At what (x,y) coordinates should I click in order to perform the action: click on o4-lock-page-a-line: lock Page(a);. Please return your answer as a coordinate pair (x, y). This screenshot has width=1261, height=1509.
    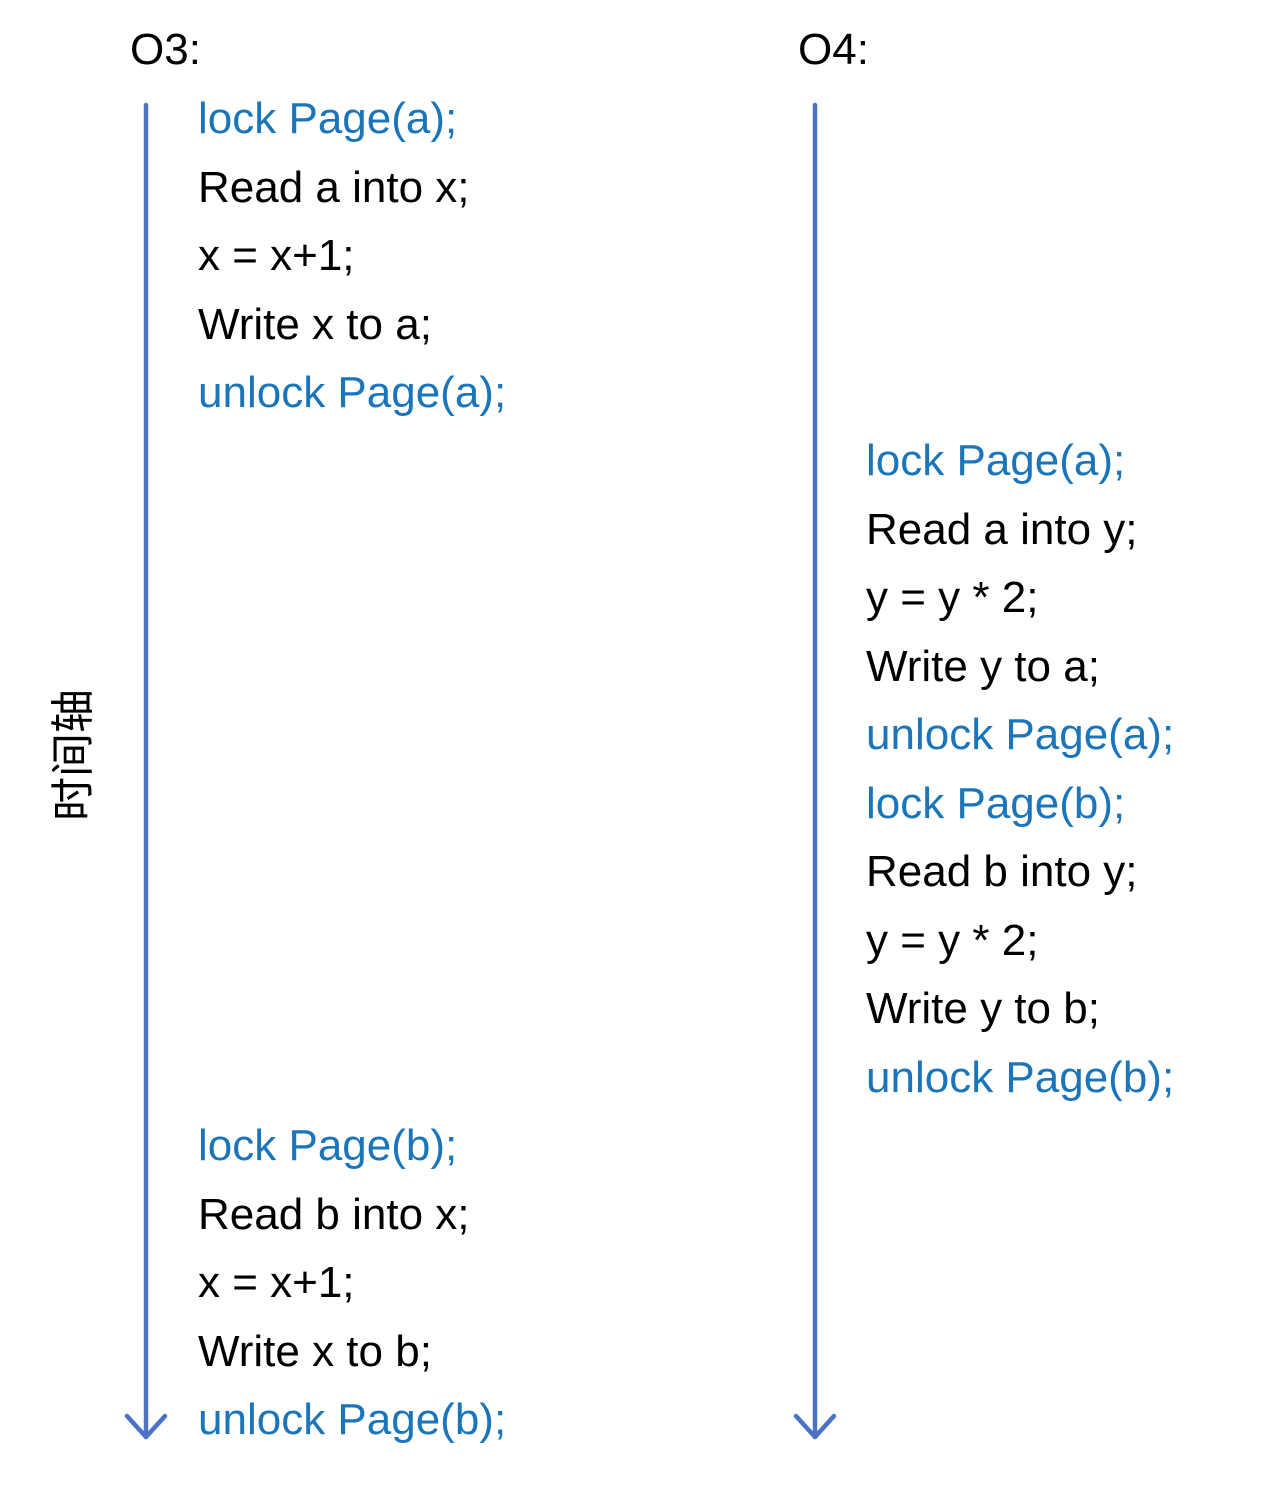
    Looking at the image, I should click on (996, 460).